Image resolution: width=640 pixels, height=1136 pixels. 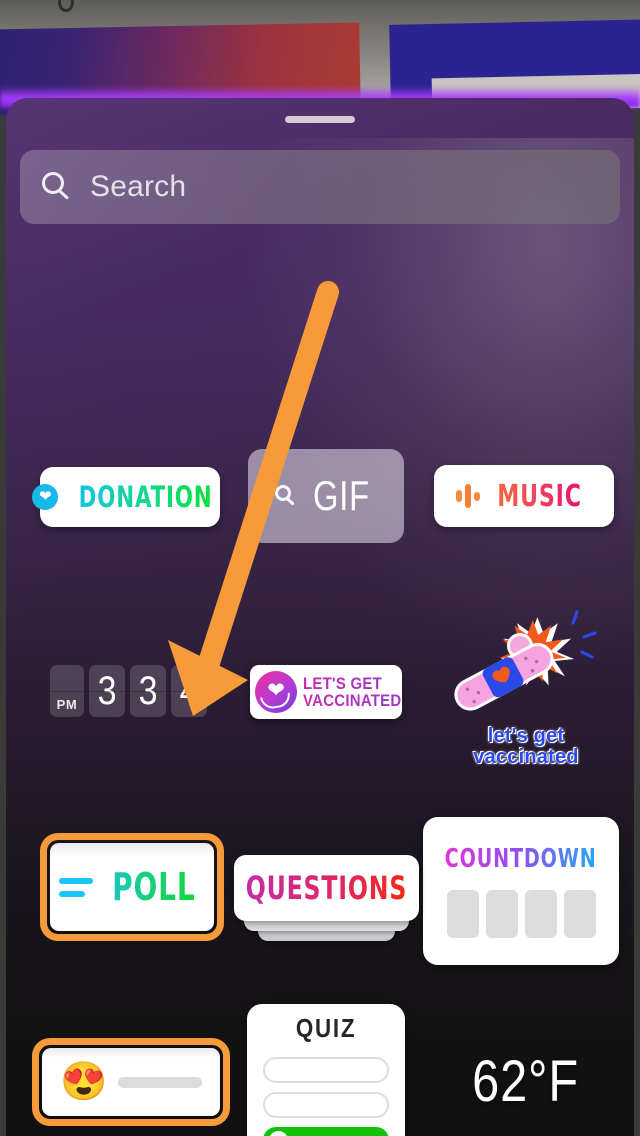 I want to click on sticker-emoji-slider: 😍, so click(x=131, y=1082).